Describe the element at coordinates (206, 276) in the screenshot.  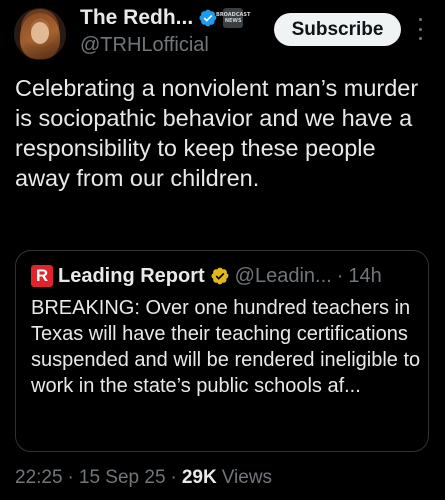
I see `quoted-tweet-header: R Leading Report @Leadin... · 14h` at that location.